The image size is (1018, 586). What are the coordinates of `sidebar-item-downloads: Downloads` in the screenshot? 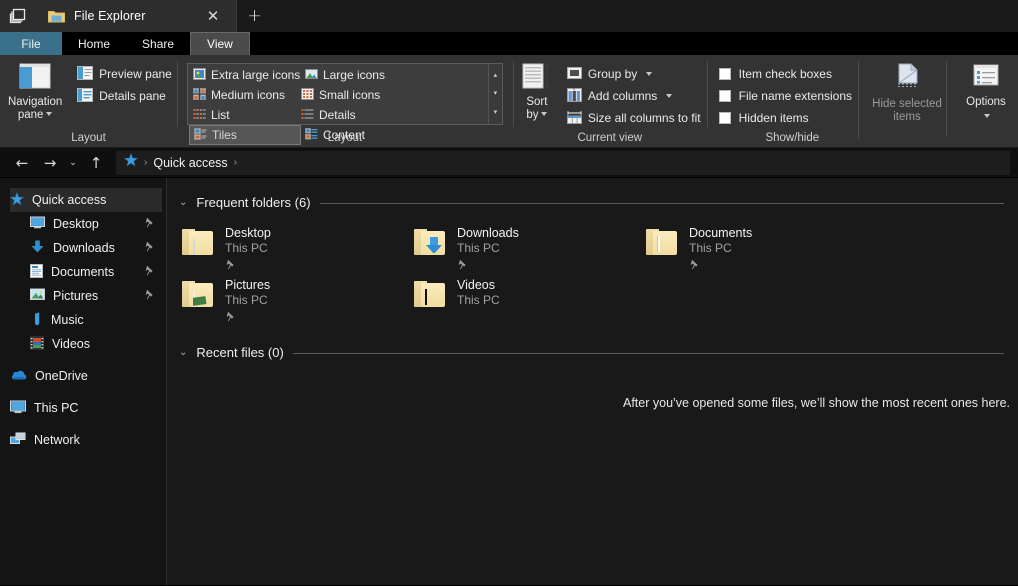 It's located at (86, 248).